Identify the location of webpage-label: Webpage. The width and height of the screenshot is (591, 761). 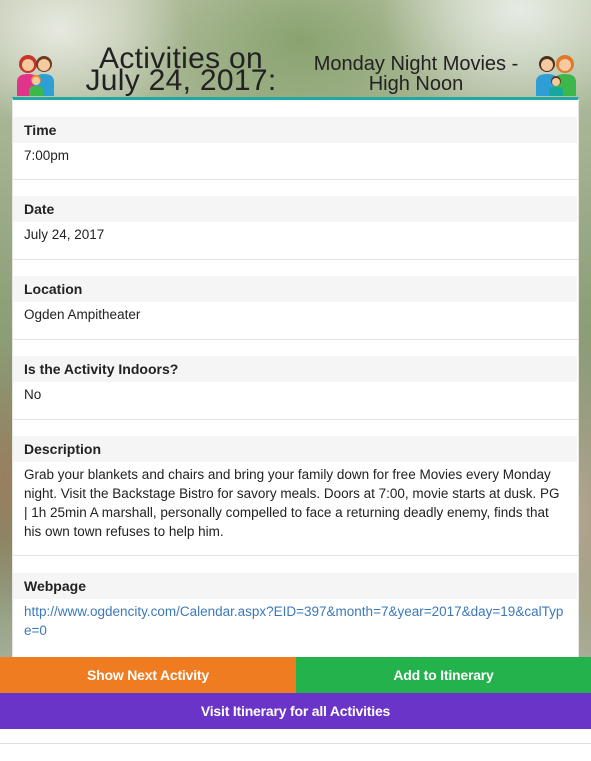
(295, 586).